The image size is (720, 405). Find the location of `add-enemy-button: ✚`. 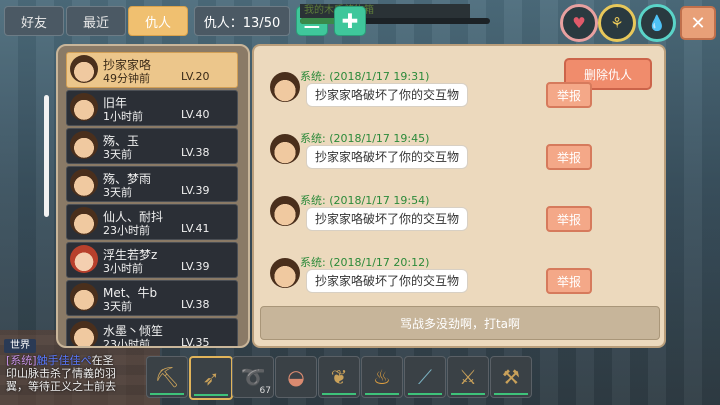

add-enemy-button: ✚ is located at coordinates (350, 21).